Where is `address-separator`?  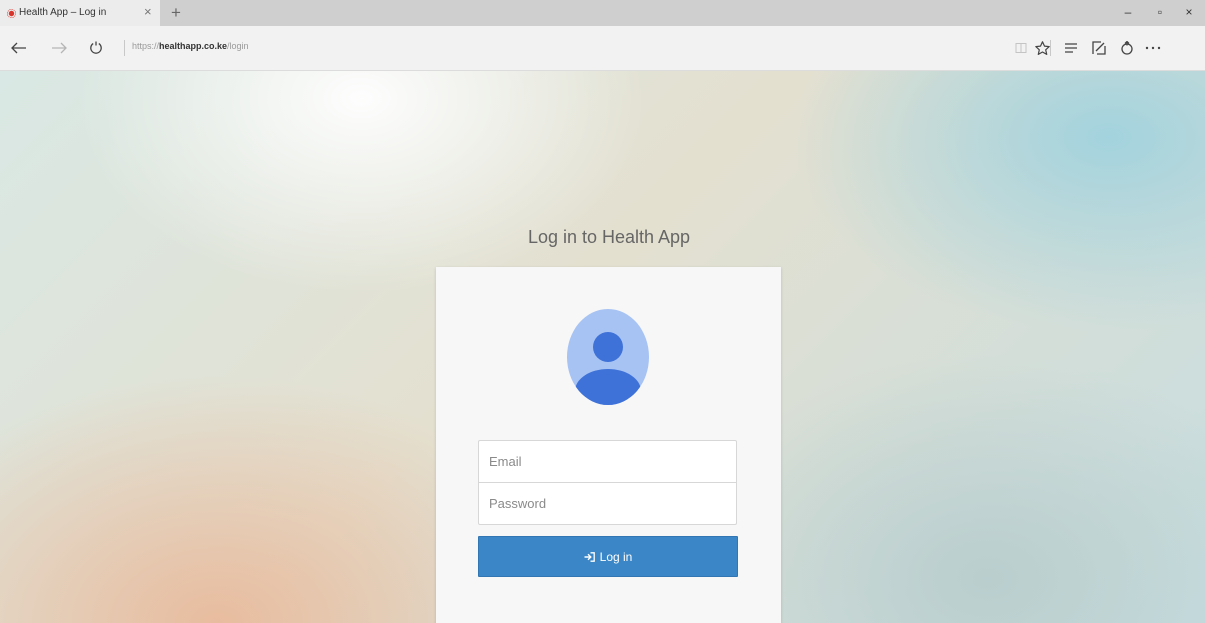
address-separator is located at coordinates (124, 48).